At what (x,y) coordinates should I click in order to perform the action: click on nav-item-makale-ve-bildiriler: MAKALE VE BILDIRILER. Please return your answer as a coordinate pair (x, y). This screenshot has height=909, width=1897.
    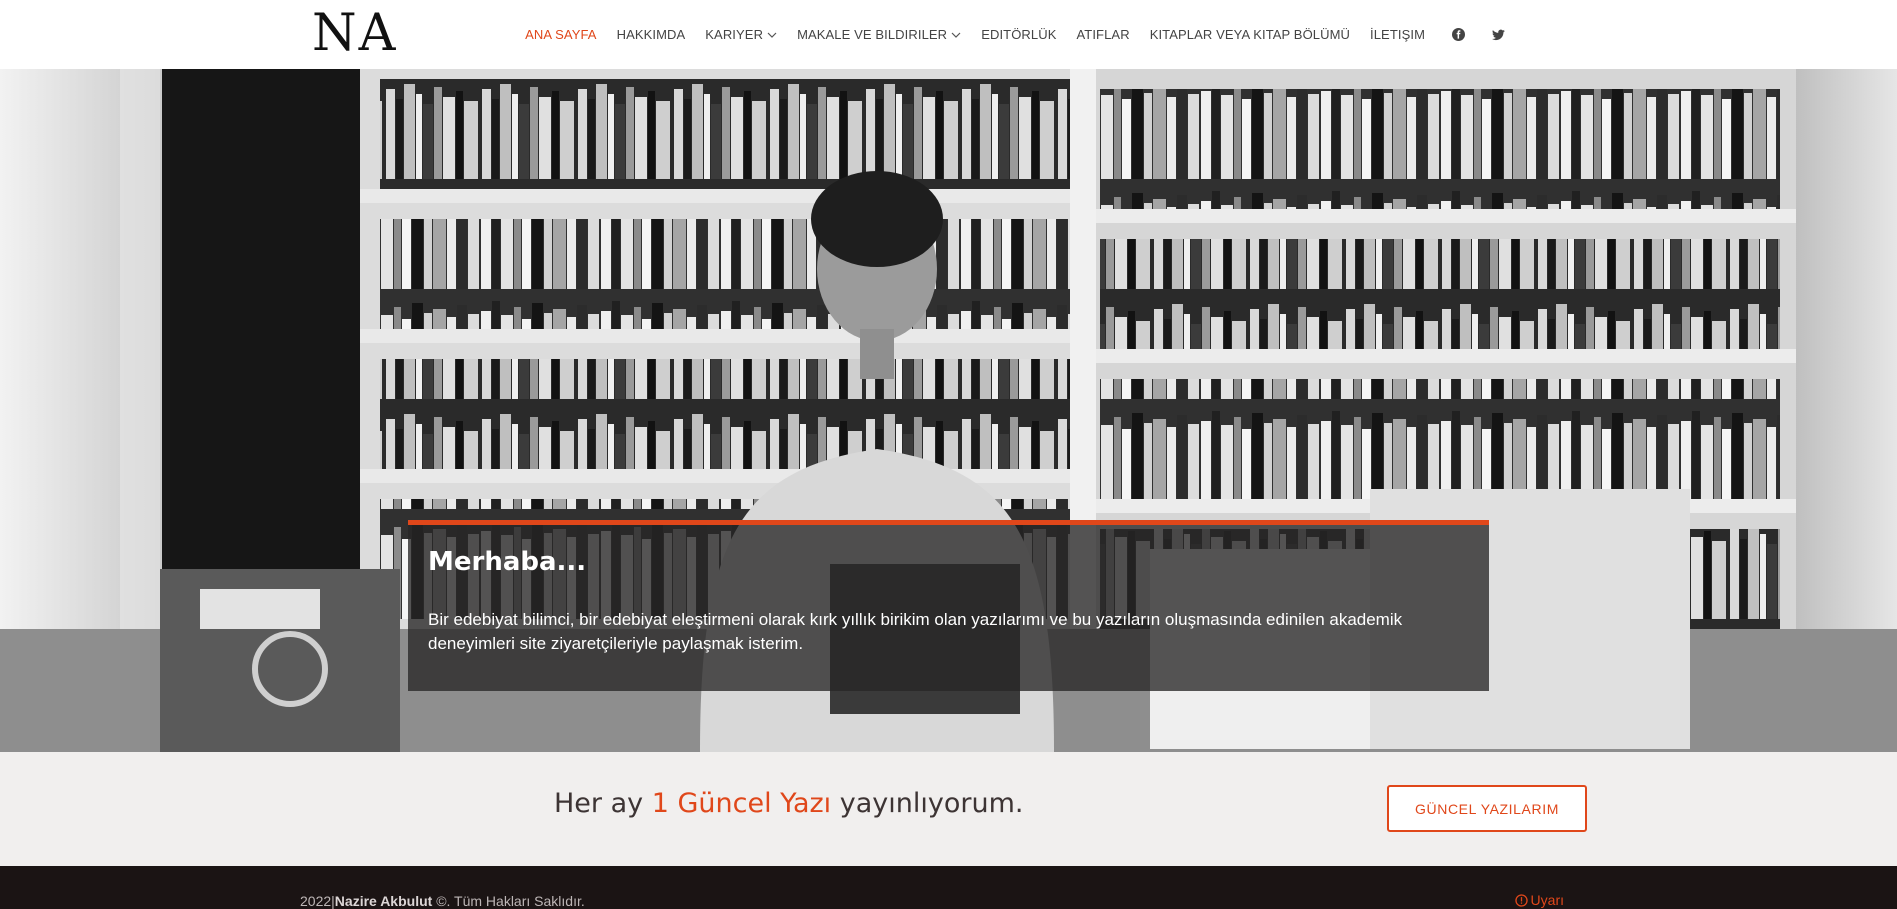
    Looking at the image, I should click on (879, 34).